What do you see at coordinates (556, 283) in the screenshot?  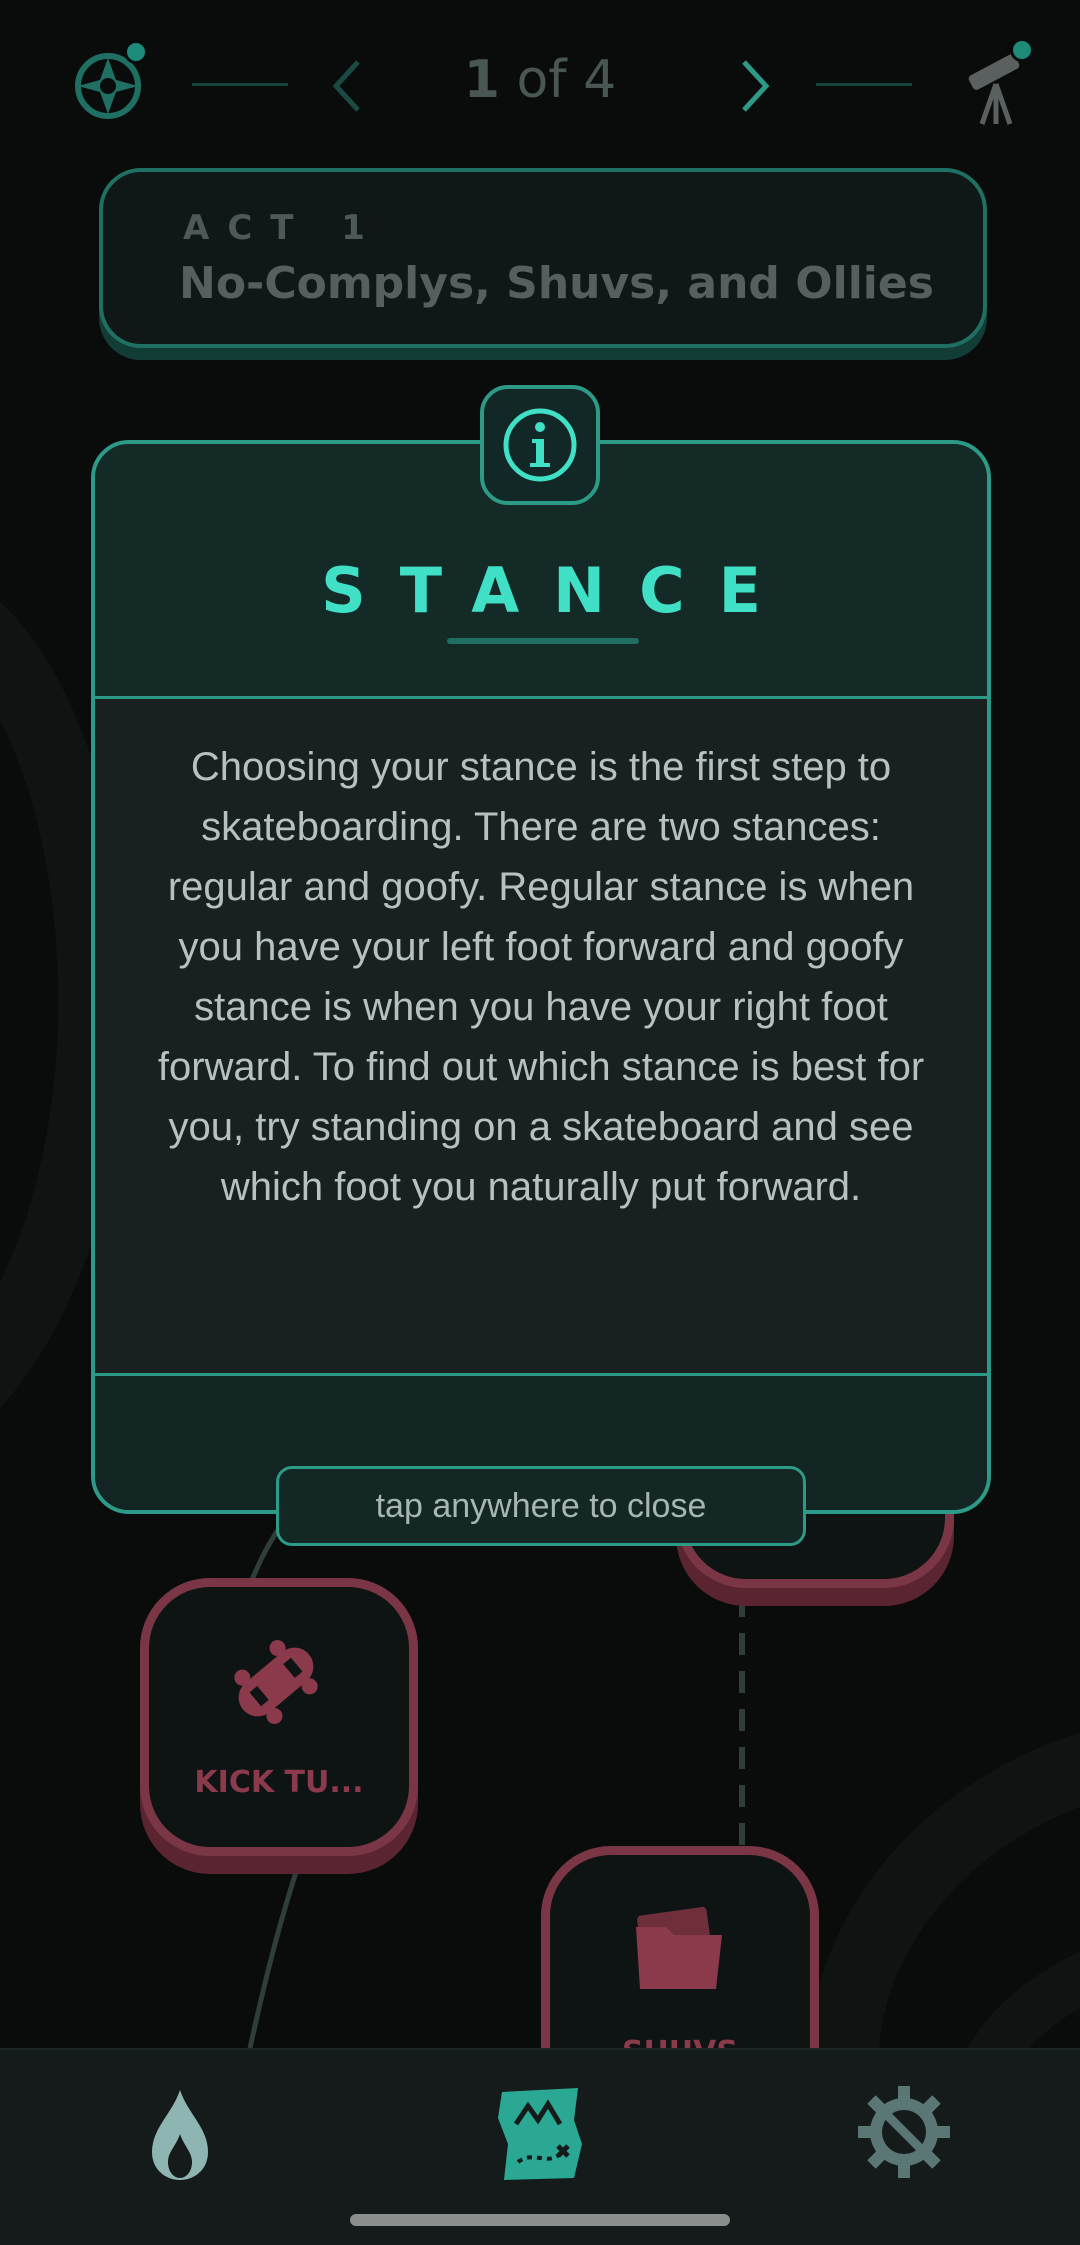 I see `act-title: No-Complys, Shuvs, and Ollies` at bounding box center [556, 283].